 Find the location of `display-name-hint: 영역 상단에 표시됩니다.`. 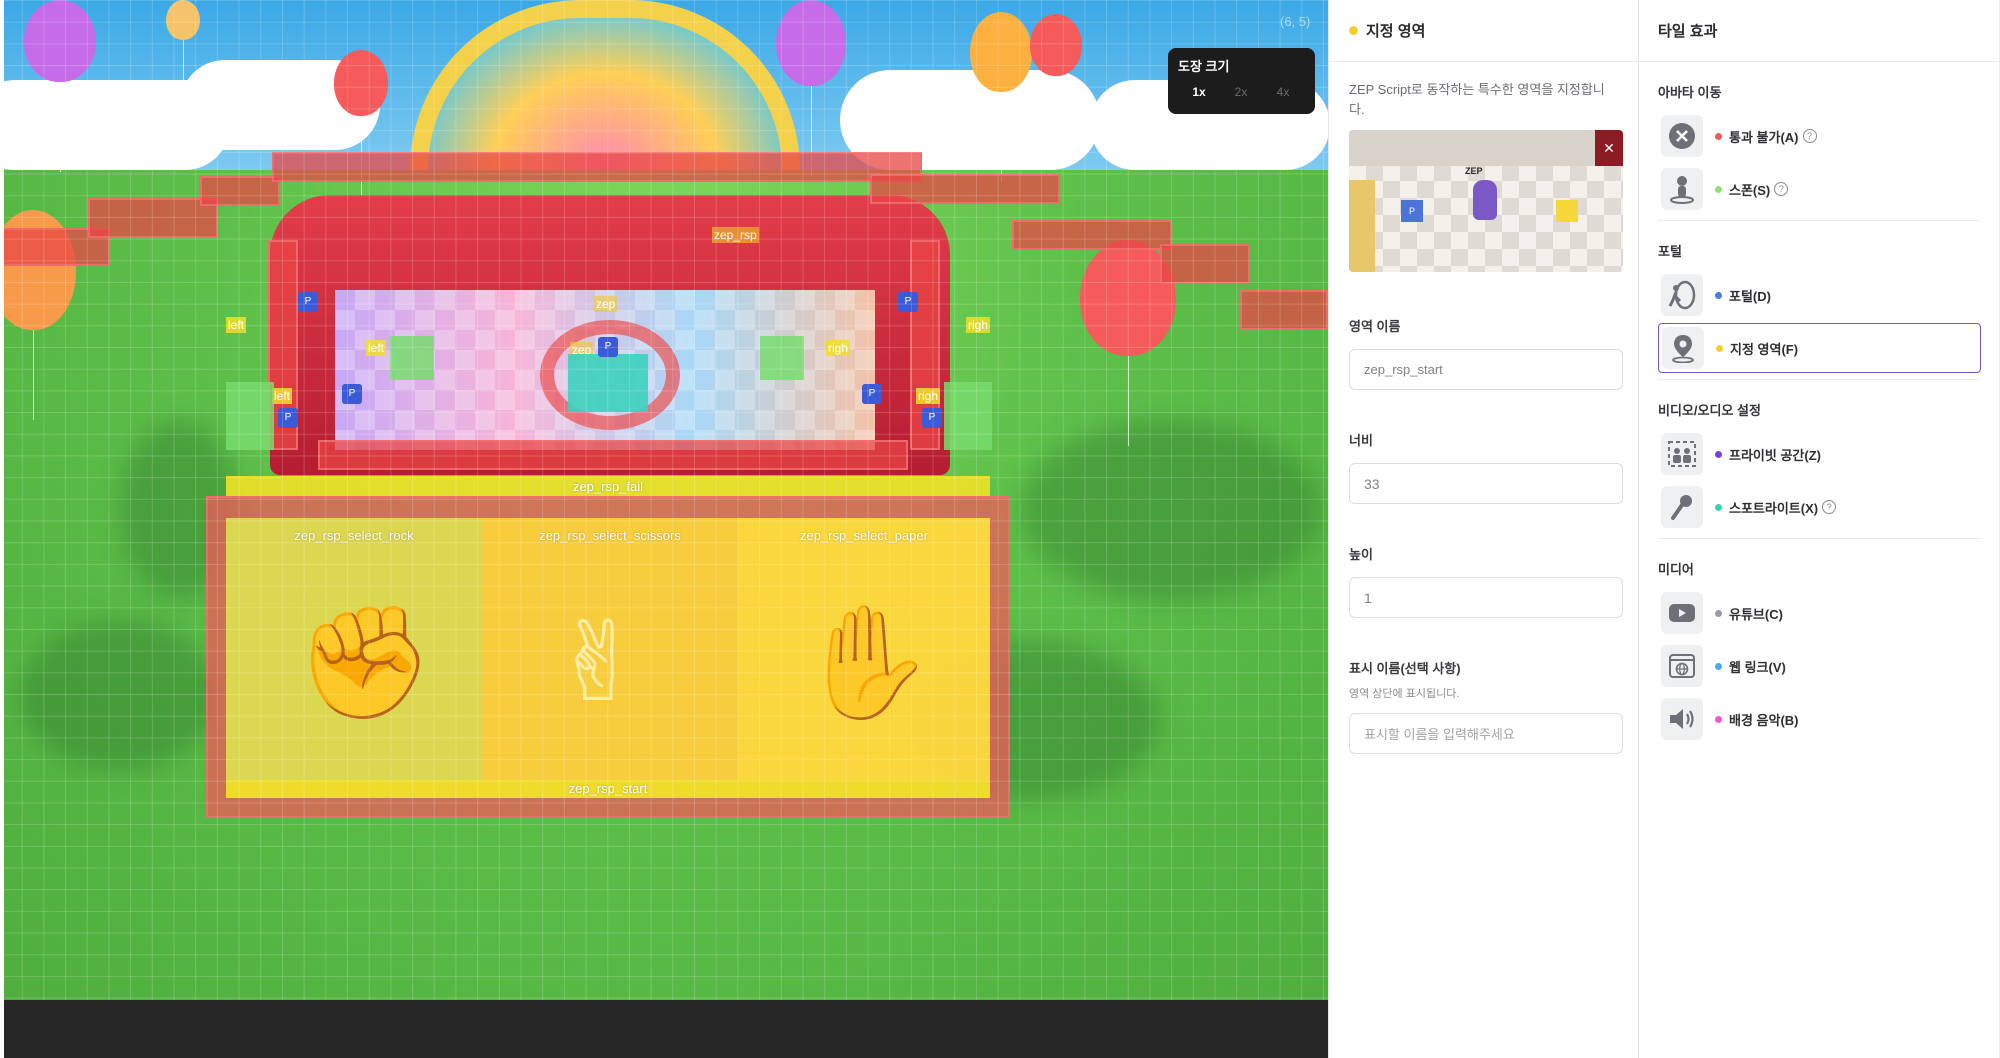

display-name-hint: 영역 상단에 표시됩니다. is located at coordinates (1404, 694).